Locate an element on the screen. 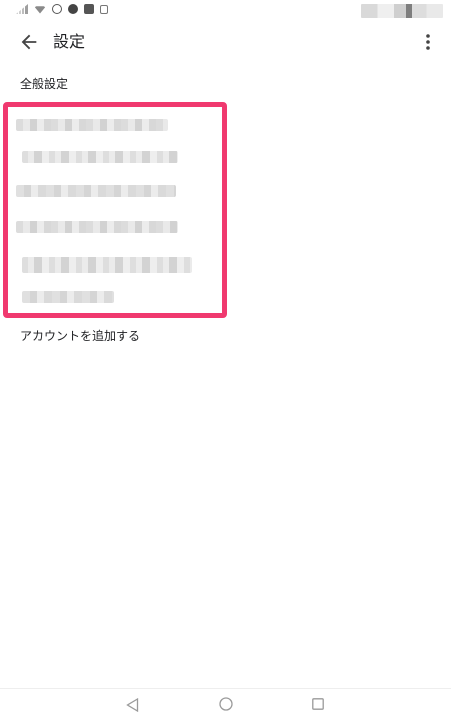  notification-icon is located at coordinates (89, 9).